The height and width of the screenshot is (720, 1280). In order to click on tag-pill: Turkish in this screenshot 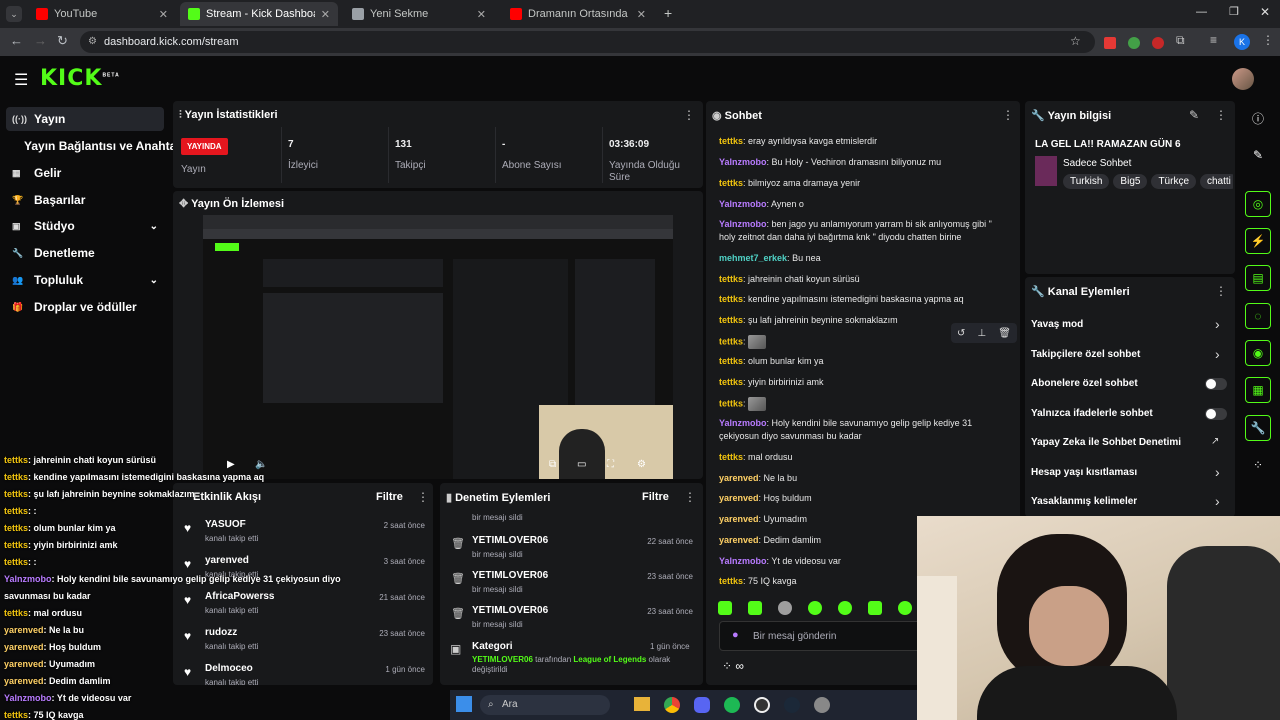, I will do `click(1086, 181)`.